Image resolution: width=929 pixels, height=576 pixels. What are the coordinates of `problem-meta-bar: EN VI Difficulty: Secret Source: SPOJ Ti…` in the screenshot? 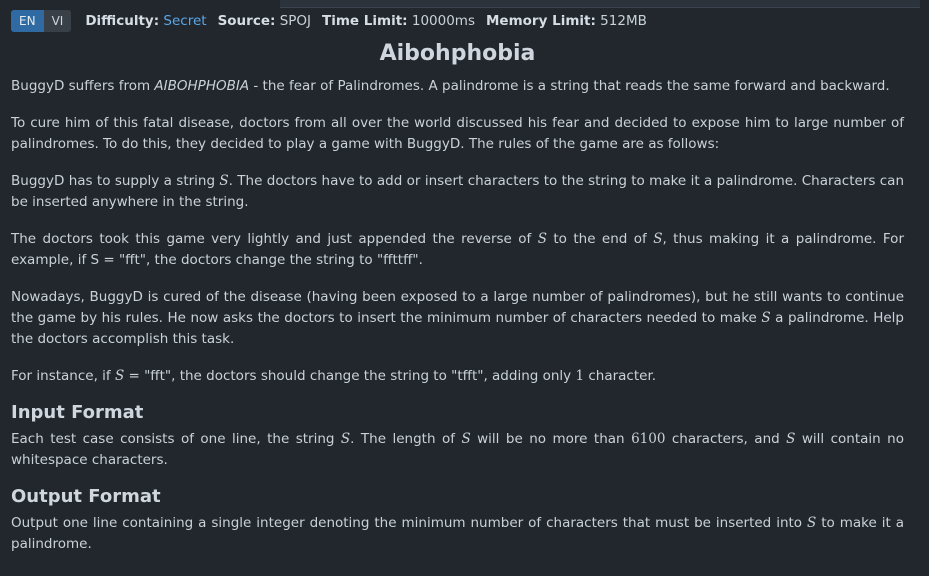 It's located at (457, 21).